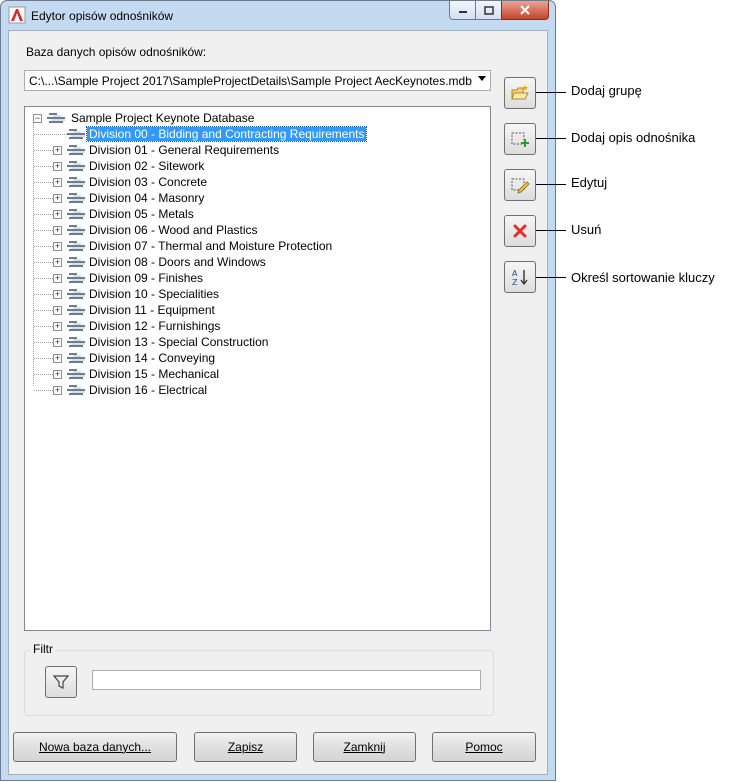 Image resolution: width=731 pixels, height=782 pixels. What do you see at coordinates (551, 277) in the screenshot?
I see `callout-line-sort` at bounding box center [551, 277].